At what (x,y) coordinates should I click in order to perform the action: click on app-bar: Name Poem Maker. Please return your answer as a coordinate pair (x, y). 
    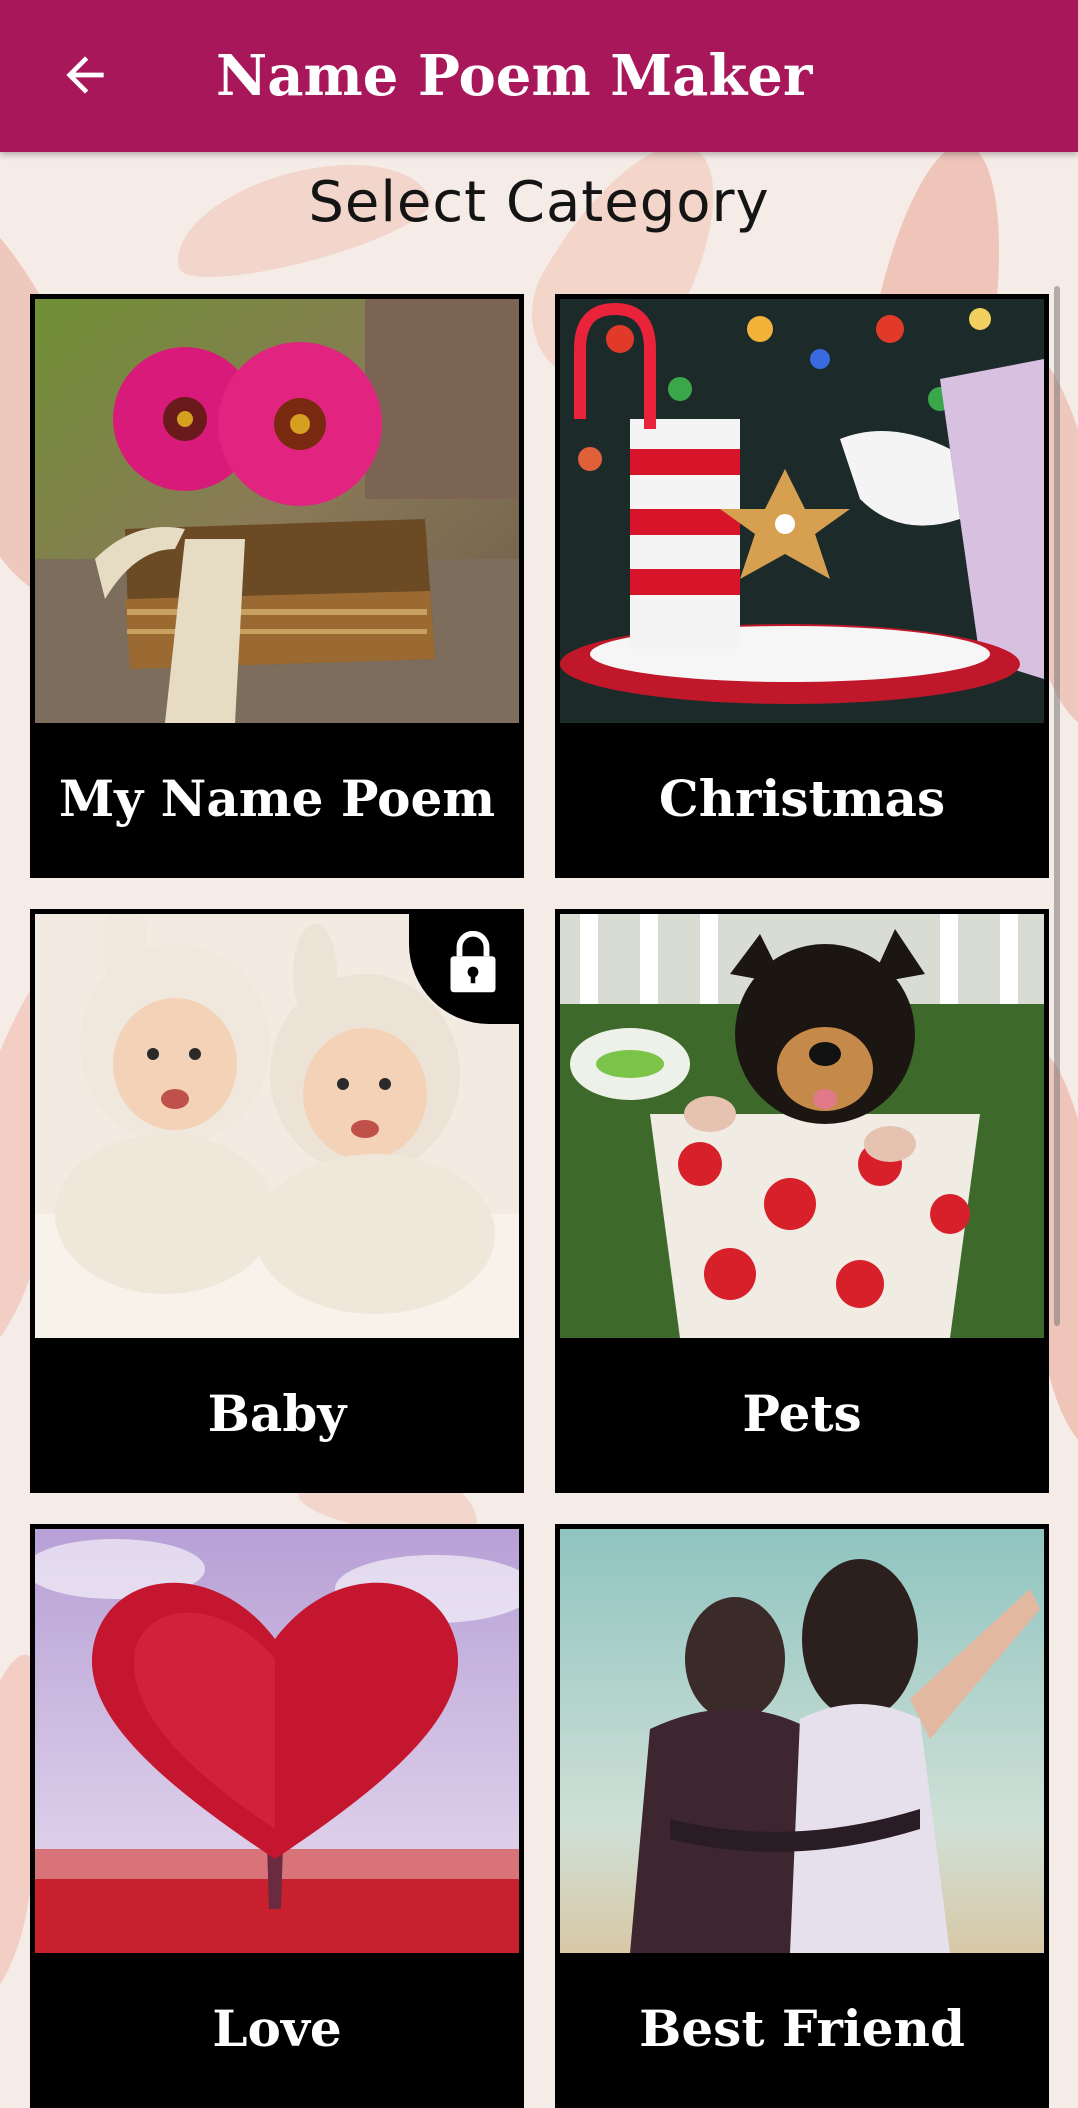
    Looking at the image, I should click on (539, 76).